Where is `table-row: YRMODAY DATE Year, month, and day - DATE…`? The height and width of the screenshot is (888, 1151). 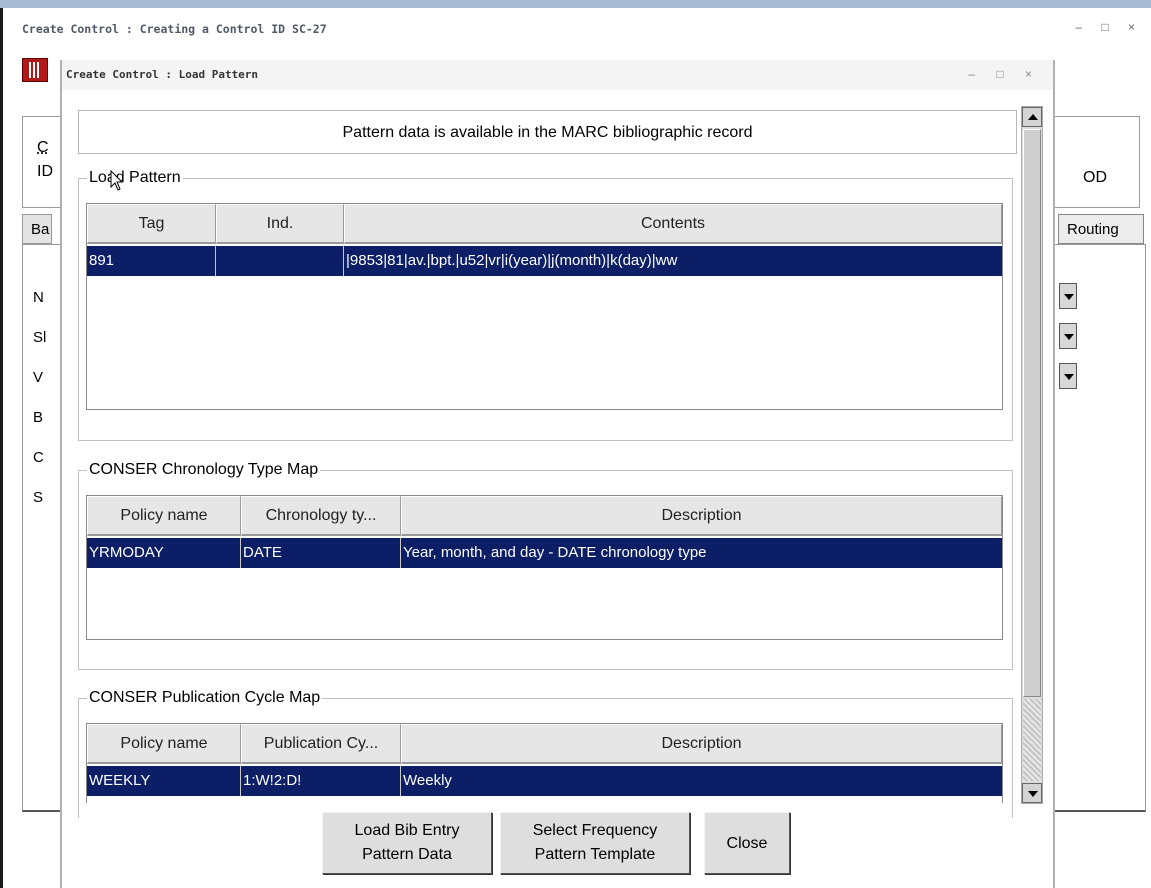
table-row: YRMODAY DATE Year, month, and day - DATE… is located at coordinates (544, 553).